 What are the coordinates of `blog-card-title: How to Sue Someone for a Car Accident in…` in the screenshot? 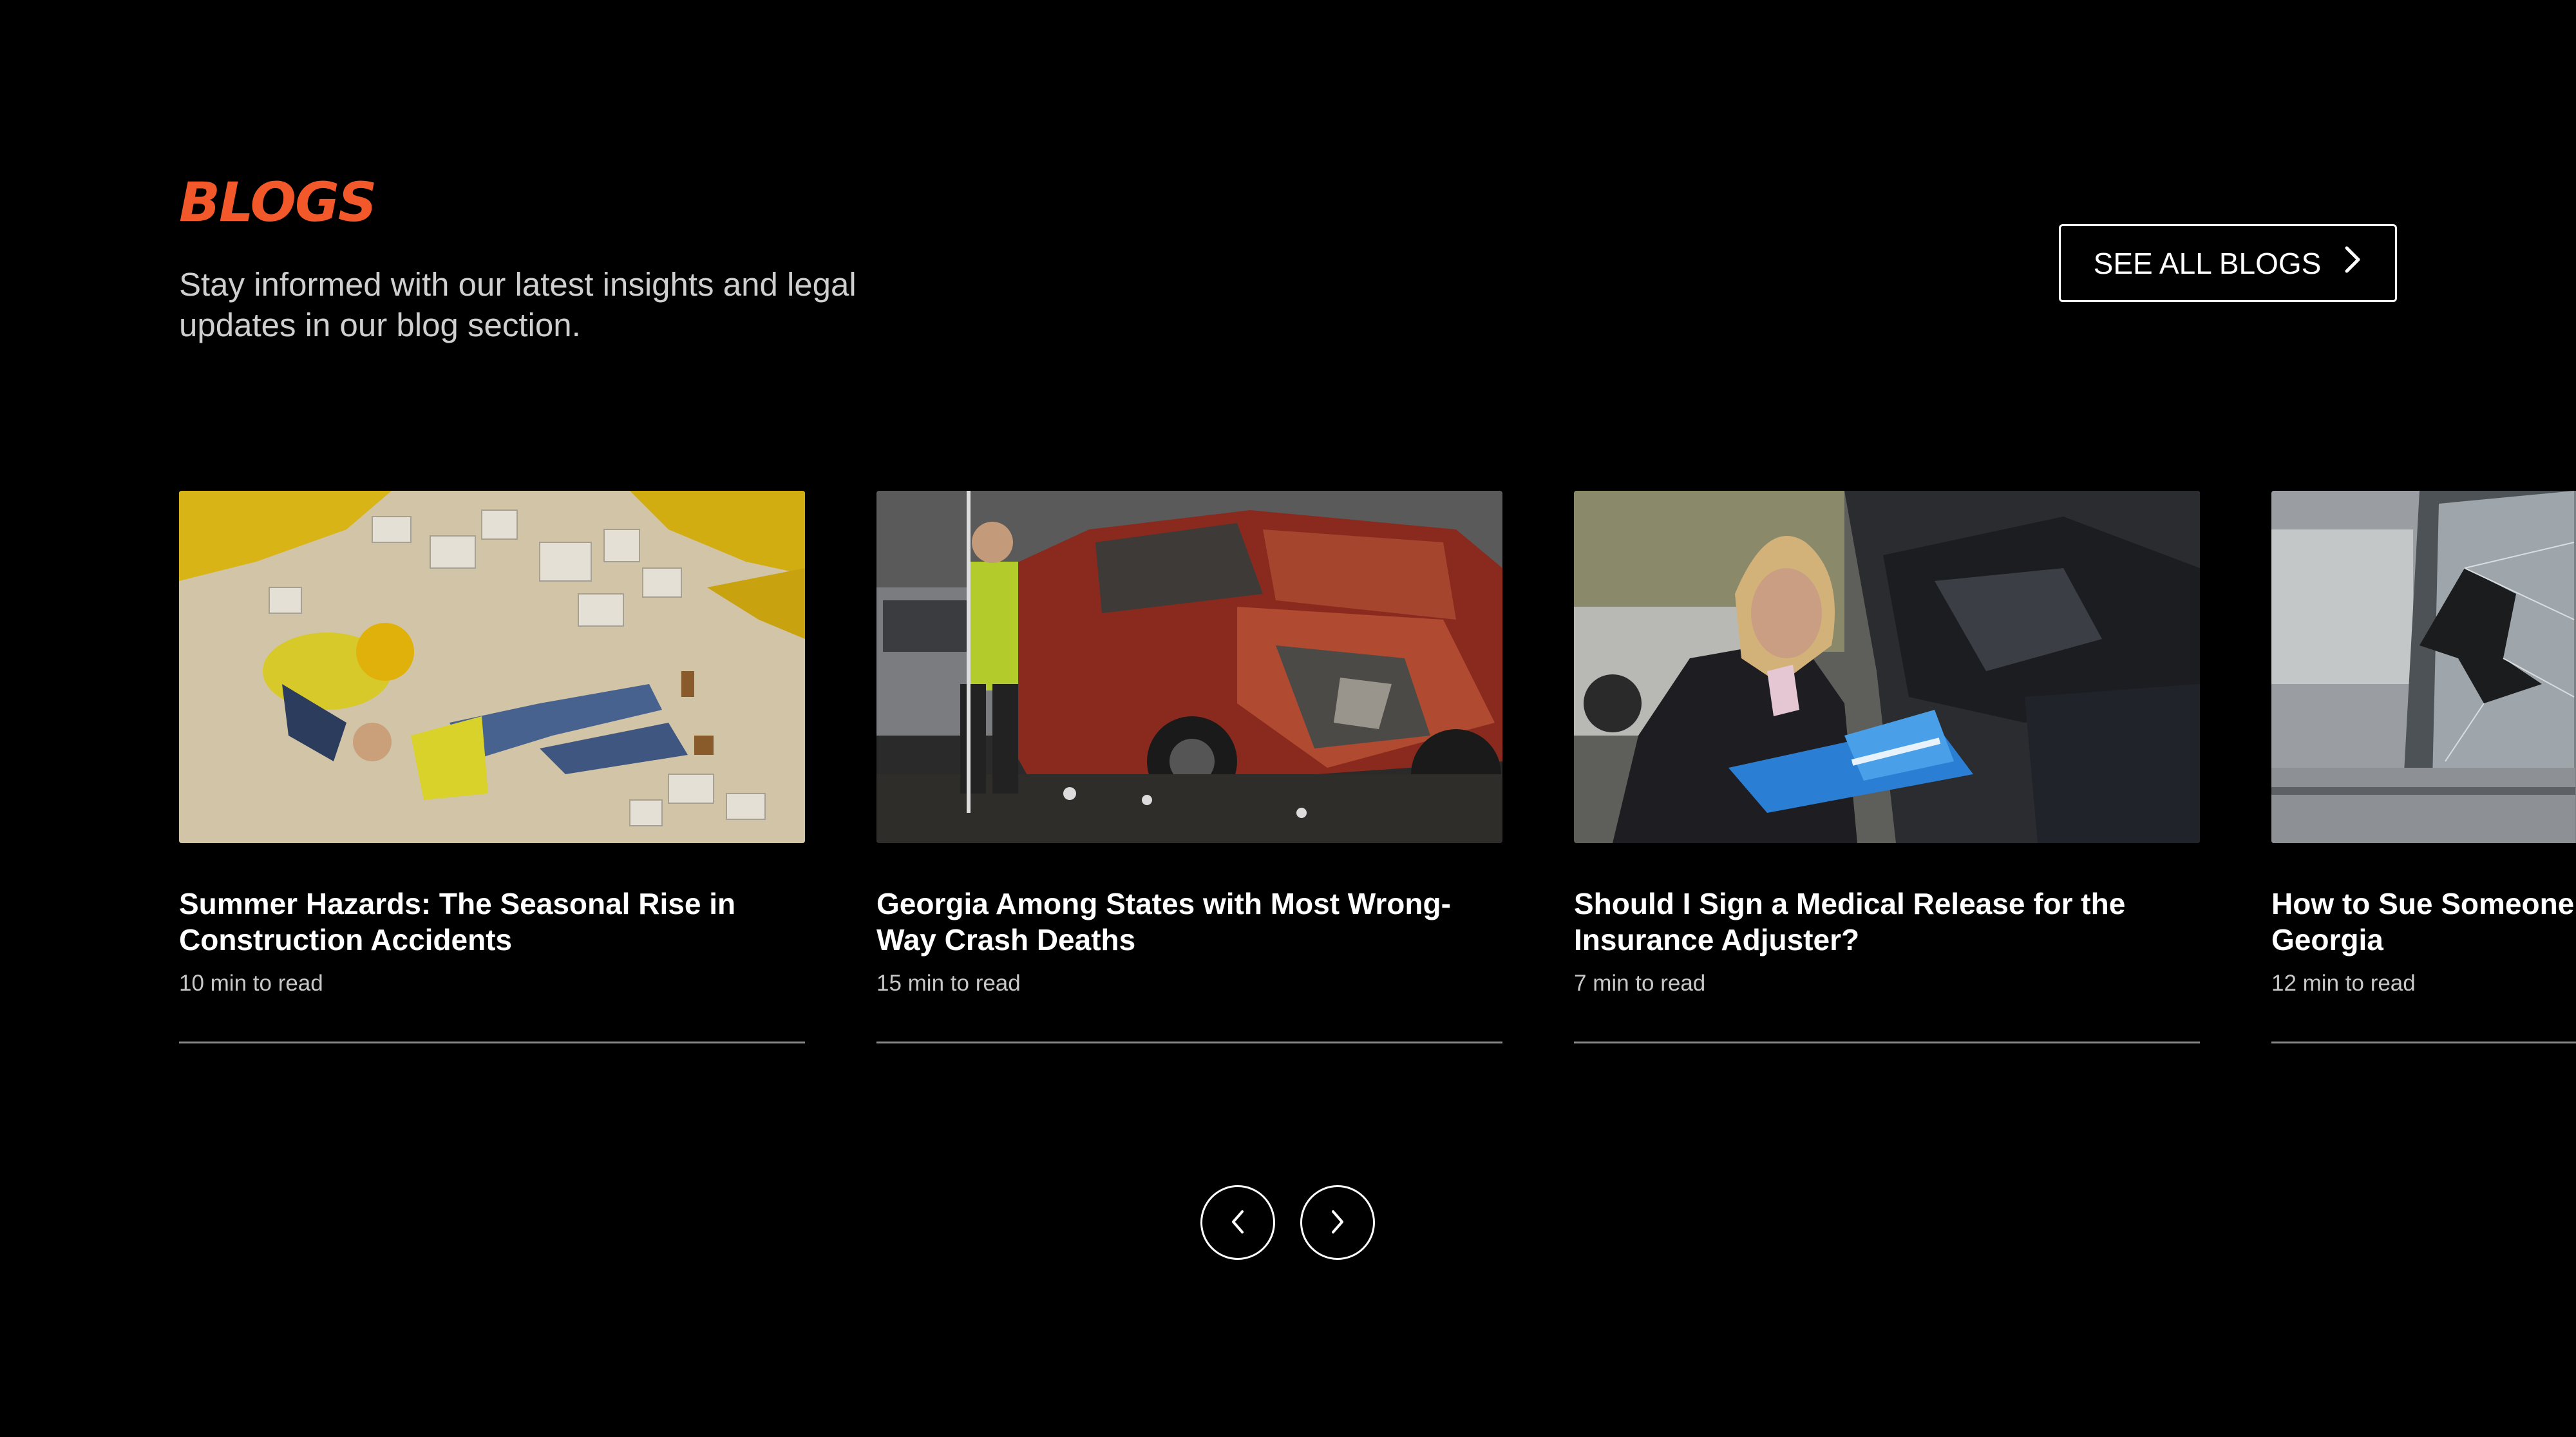 It's located at (2423, 922).